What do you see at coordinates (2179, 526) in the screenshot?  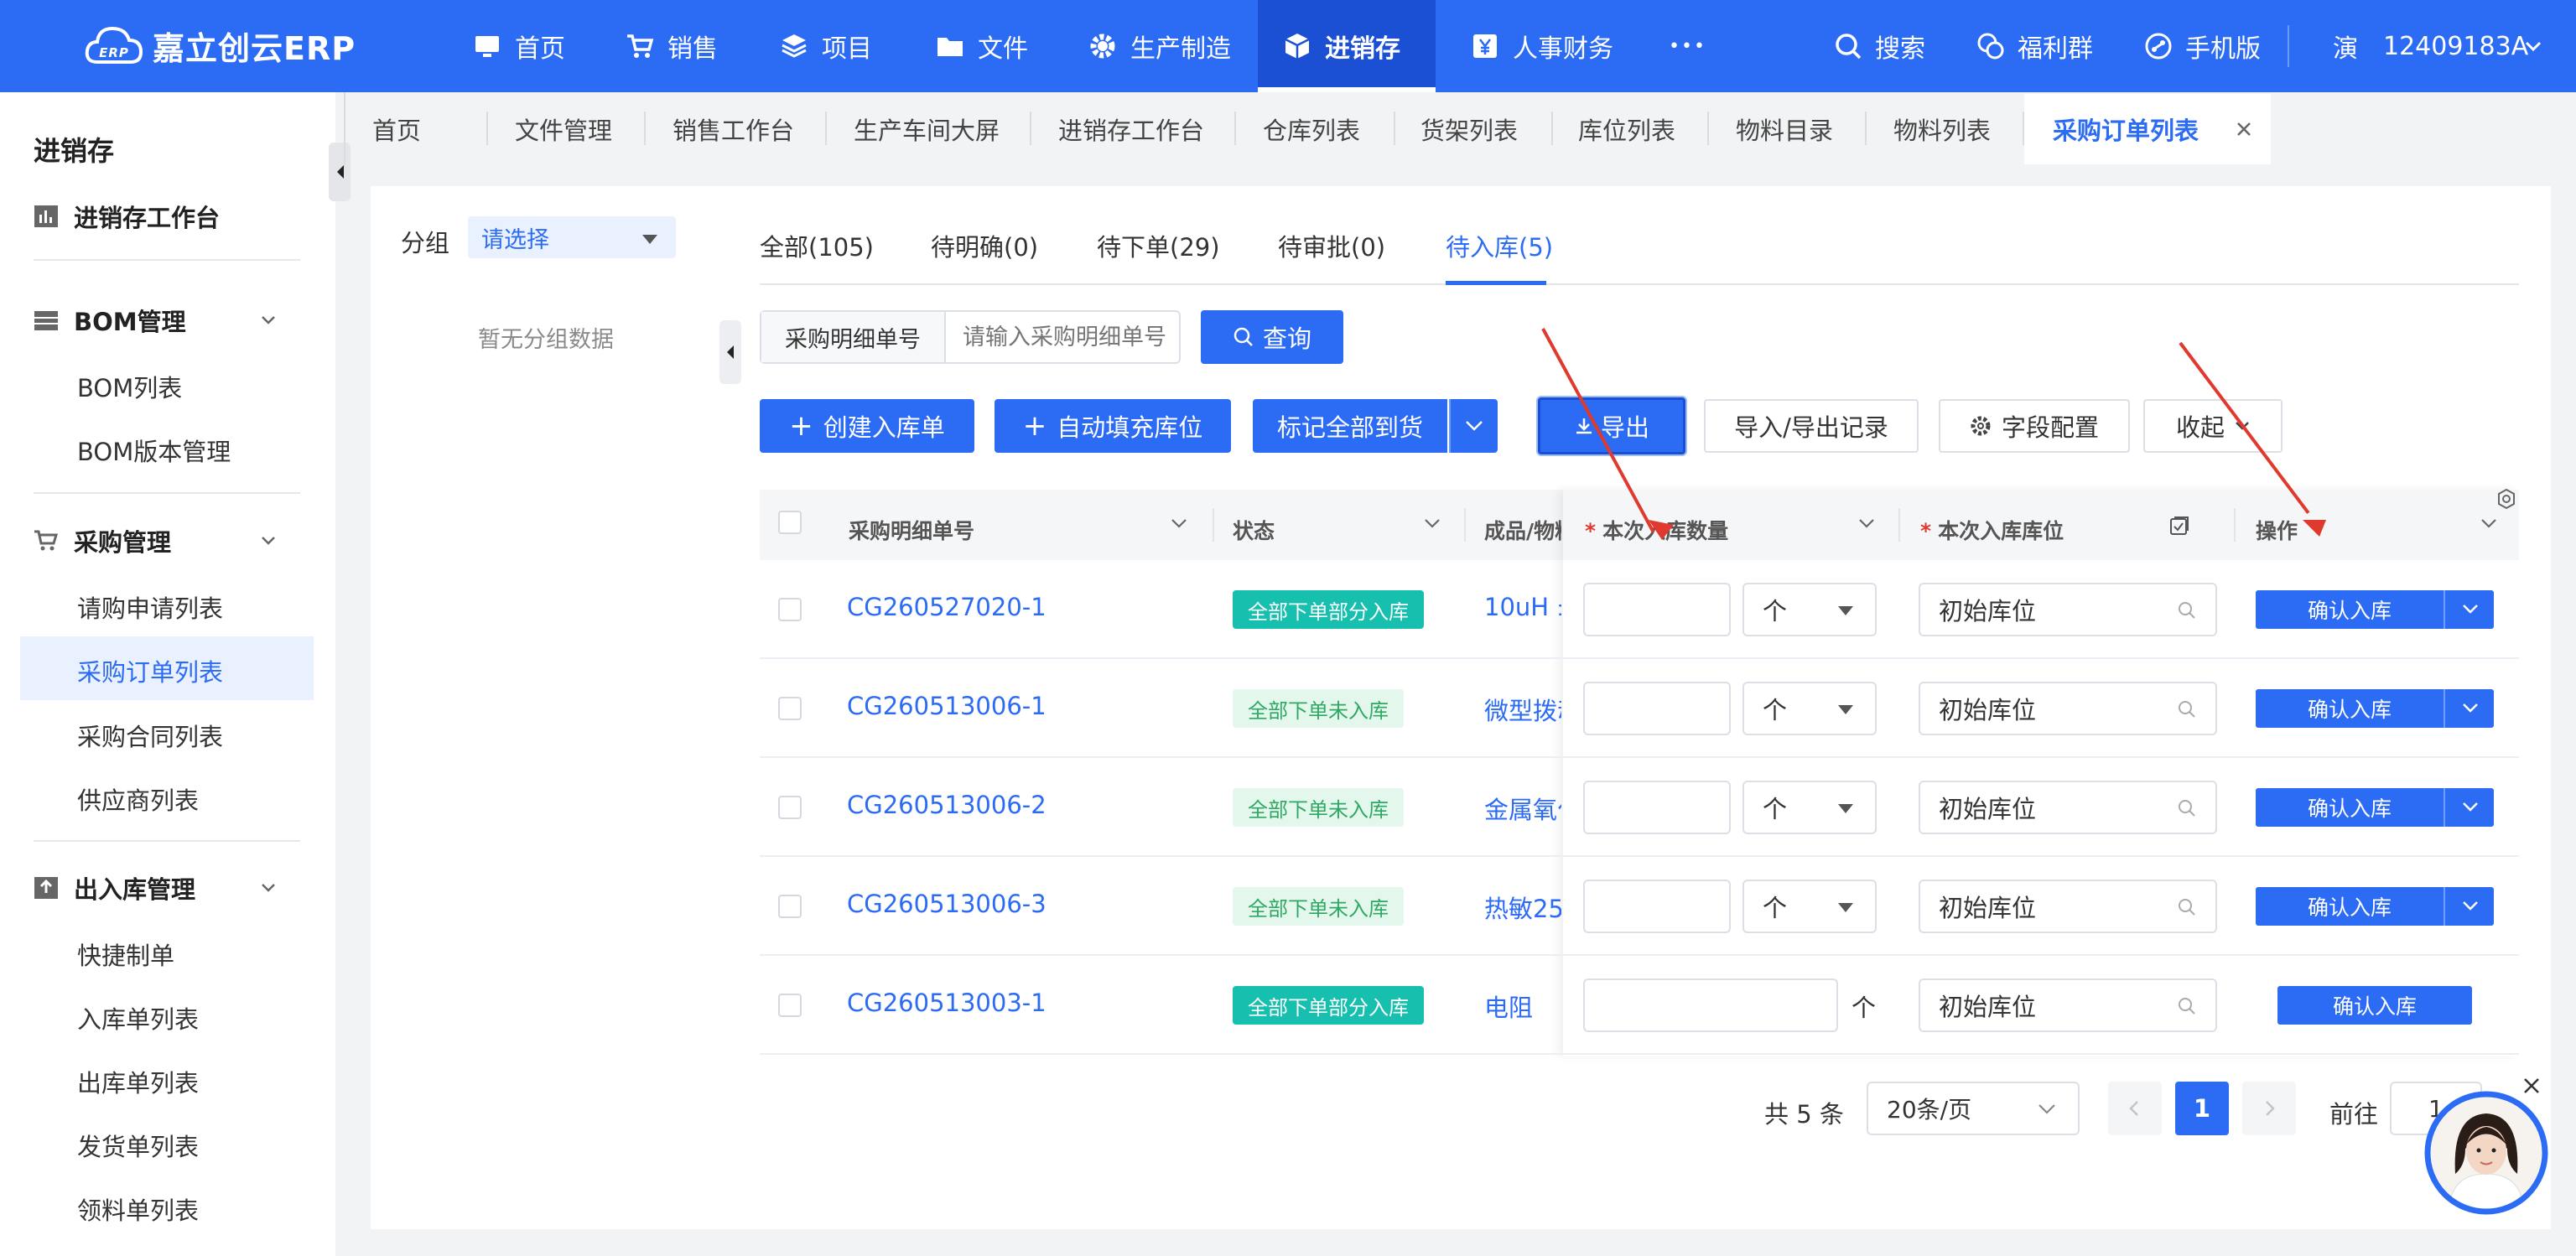 I see `batch-edit-icon` at bounding box center [2179, 526].